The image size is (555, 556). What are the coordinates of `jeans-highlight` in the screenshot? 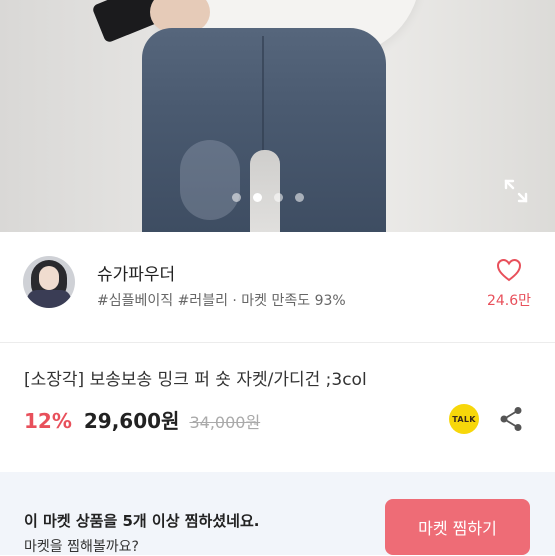 It's located at (210, 180).